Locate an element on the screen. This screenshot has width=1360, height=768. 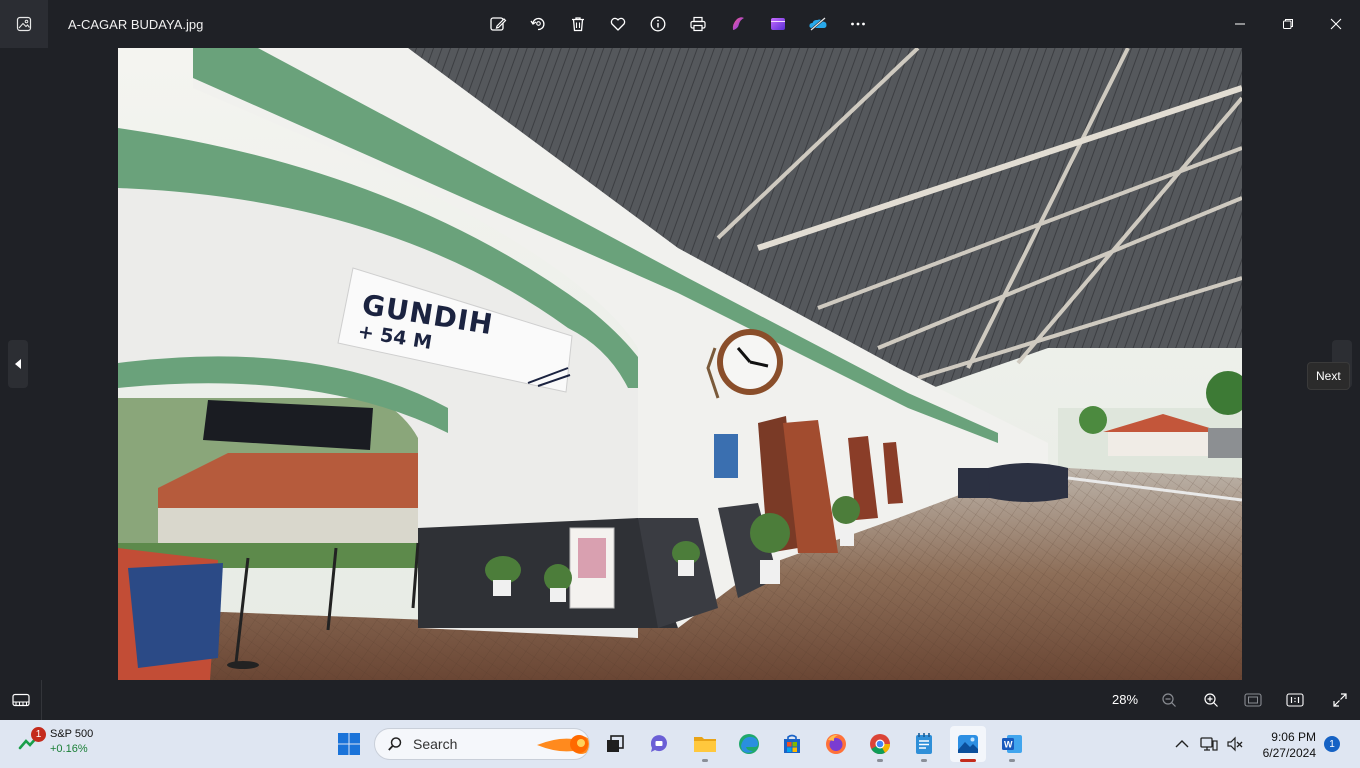
minimize-button is located at coordinates (1240, 24).